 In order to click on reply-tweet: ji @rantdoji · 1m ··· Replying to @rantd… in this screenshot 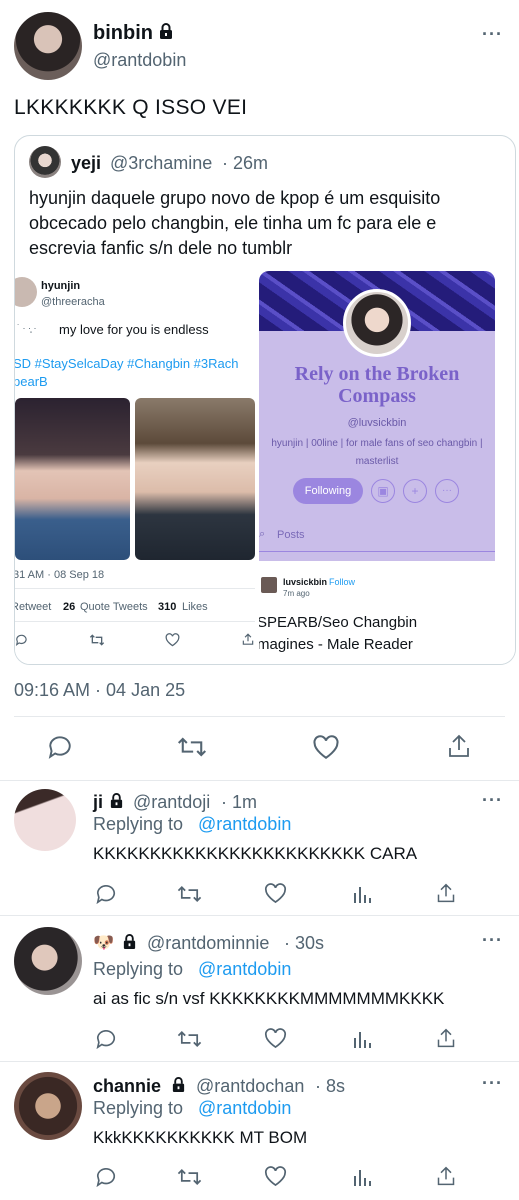, I will do `click(259, 848)`.